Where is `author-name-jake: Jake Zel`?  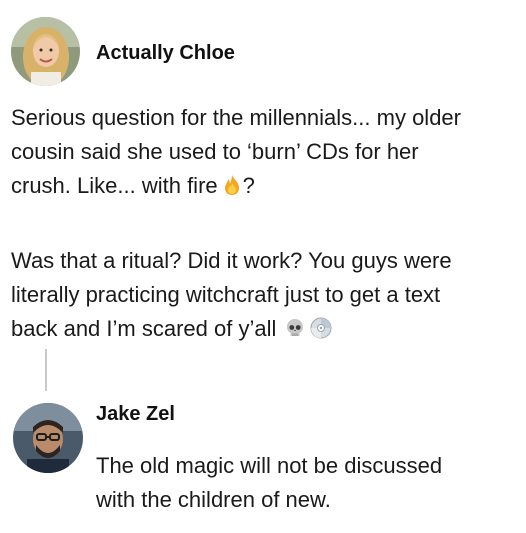
author-name-jake: Jake Zel is located at coordinates (135, 414).